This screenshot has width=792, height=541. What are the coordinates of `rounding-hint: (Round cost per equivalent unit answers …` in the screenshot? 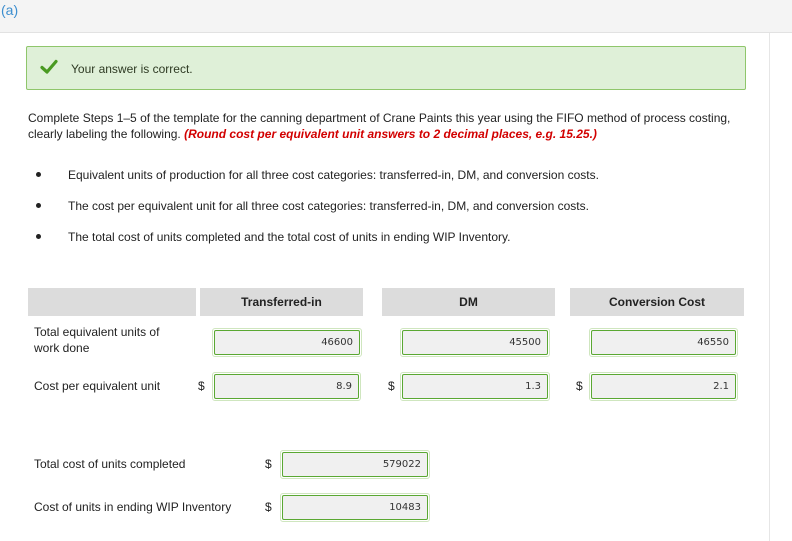 It's located at (390, 134).